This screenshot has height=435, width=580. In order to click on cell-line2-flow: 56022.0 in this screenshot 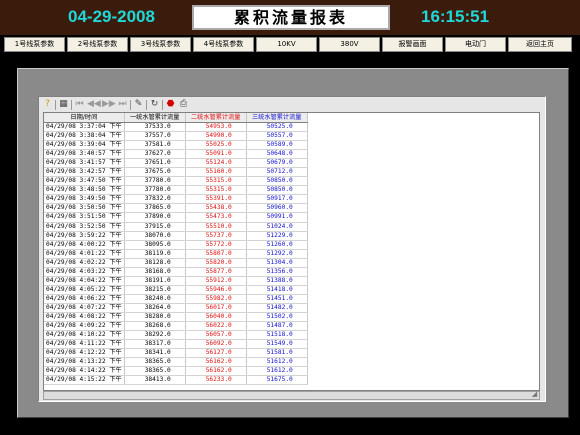, I will do `click(216, 326)`.